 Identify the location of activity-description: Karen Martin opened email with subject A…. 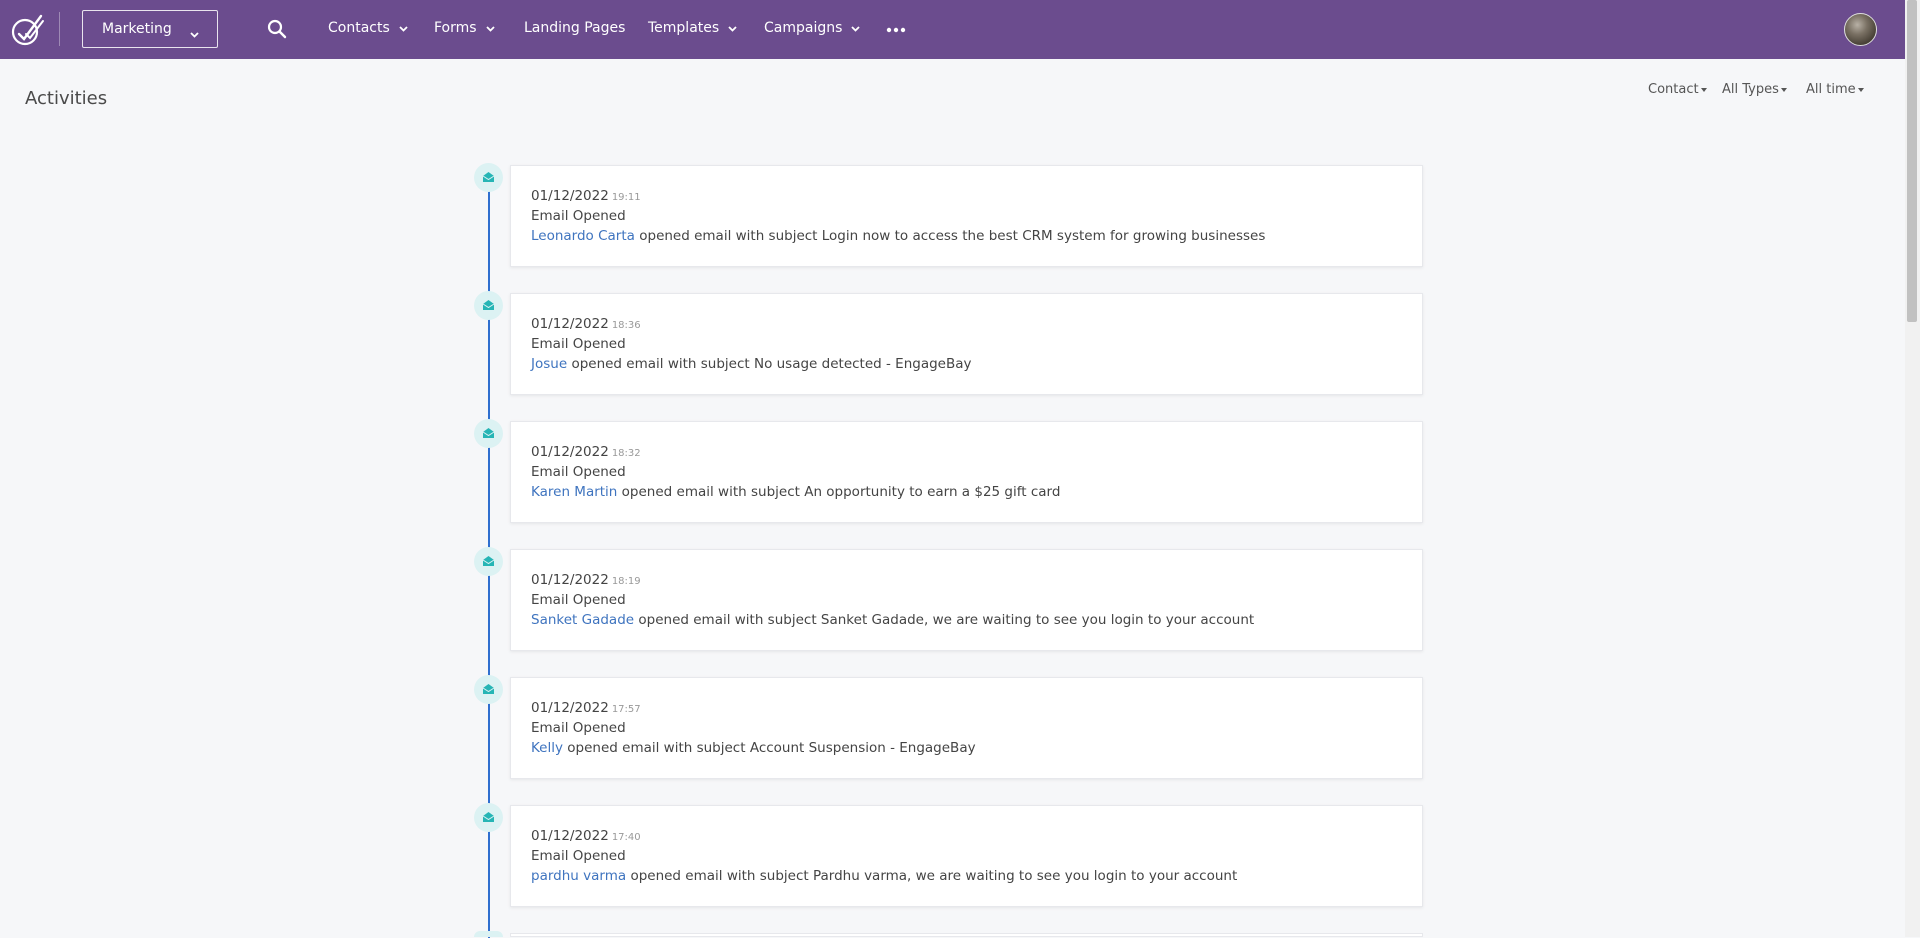
(795, 492).